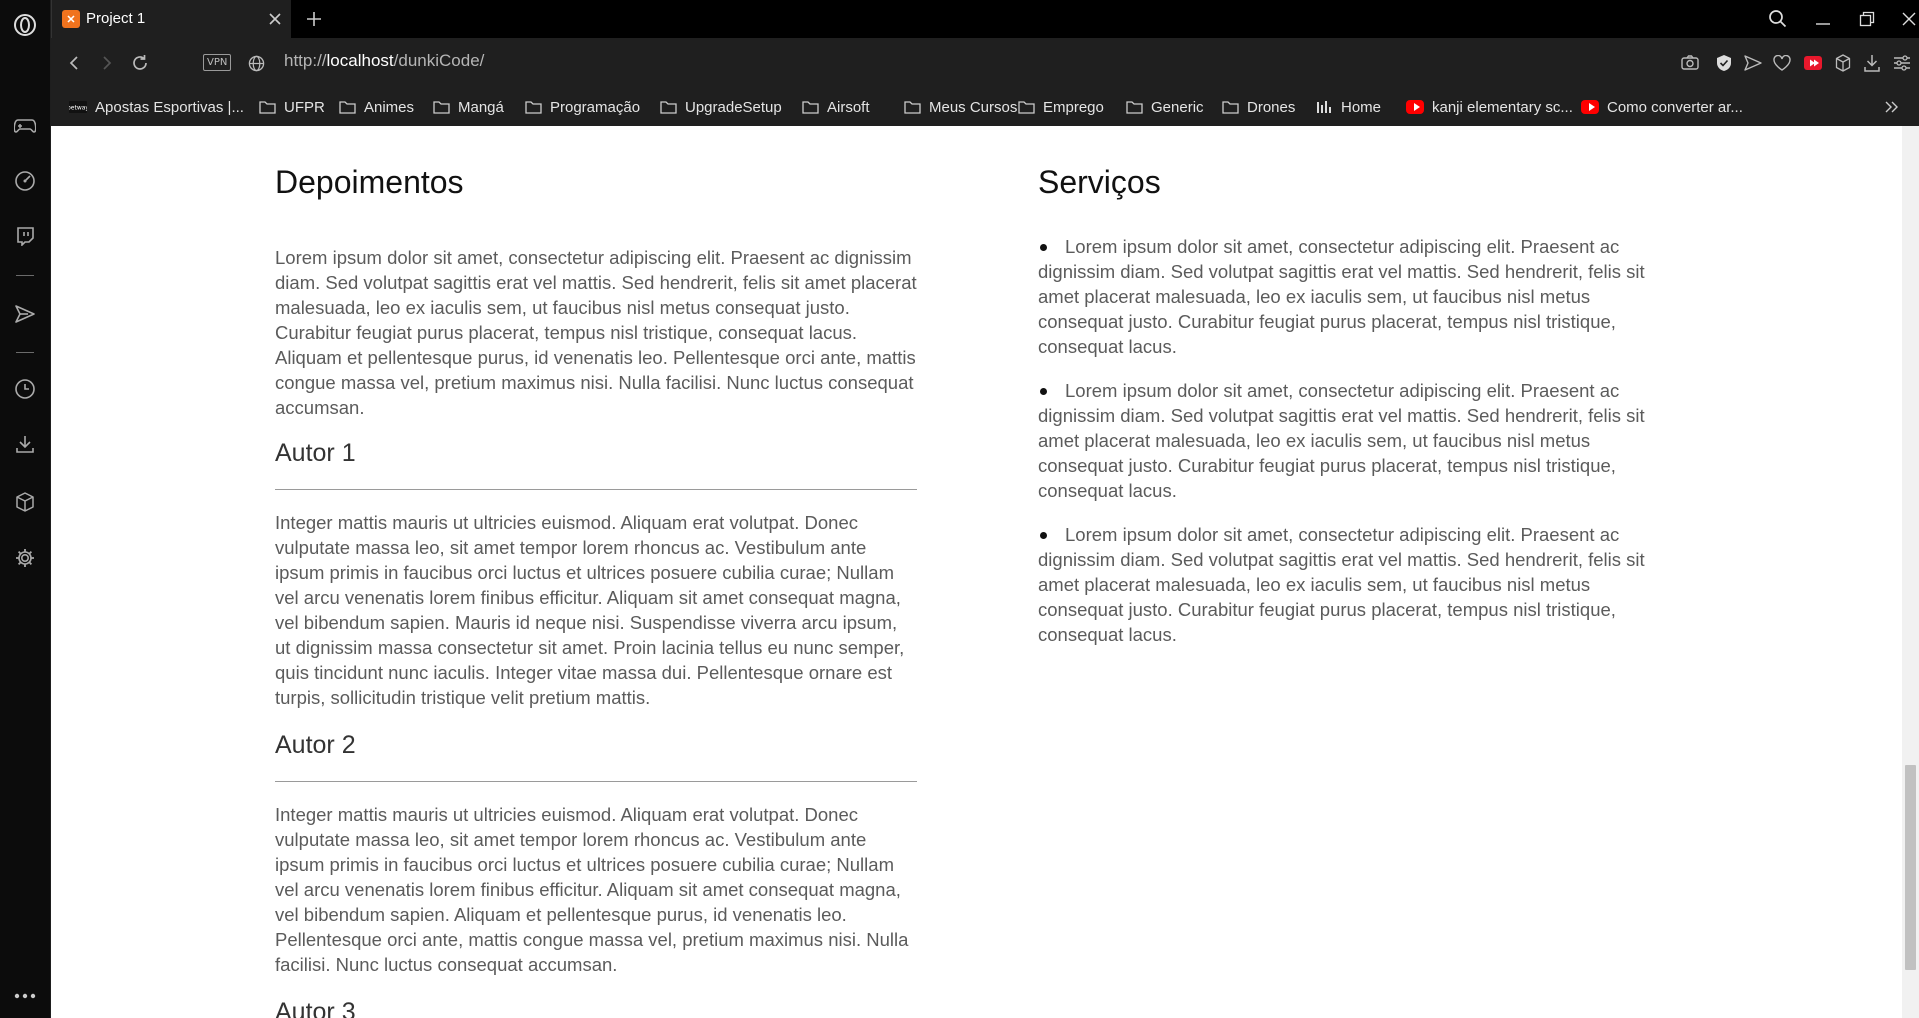 The height and width of the screenshot is (1018, 1919). I want to click on bookmark-label: Drones, so click(1271, 107).